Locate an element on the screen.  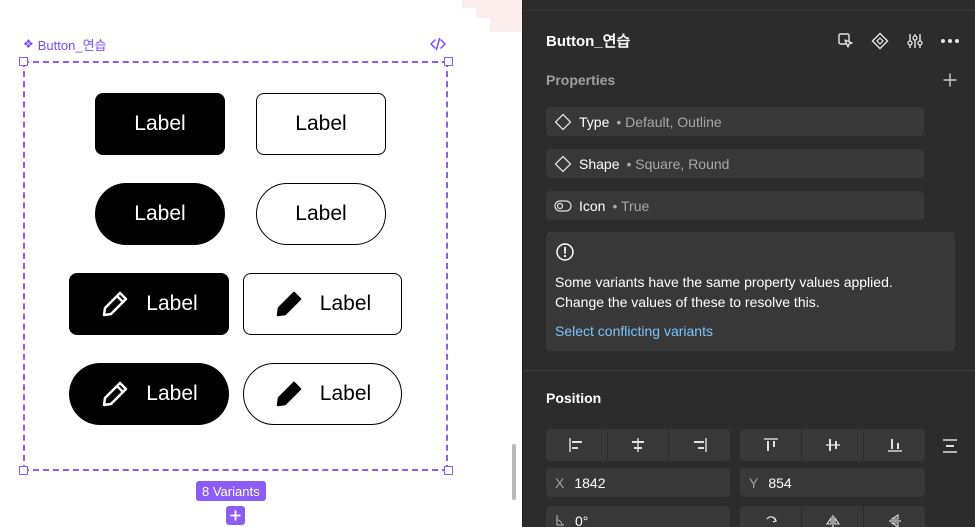
button-variant-default-square: Label is located at coordinates (160, 124).